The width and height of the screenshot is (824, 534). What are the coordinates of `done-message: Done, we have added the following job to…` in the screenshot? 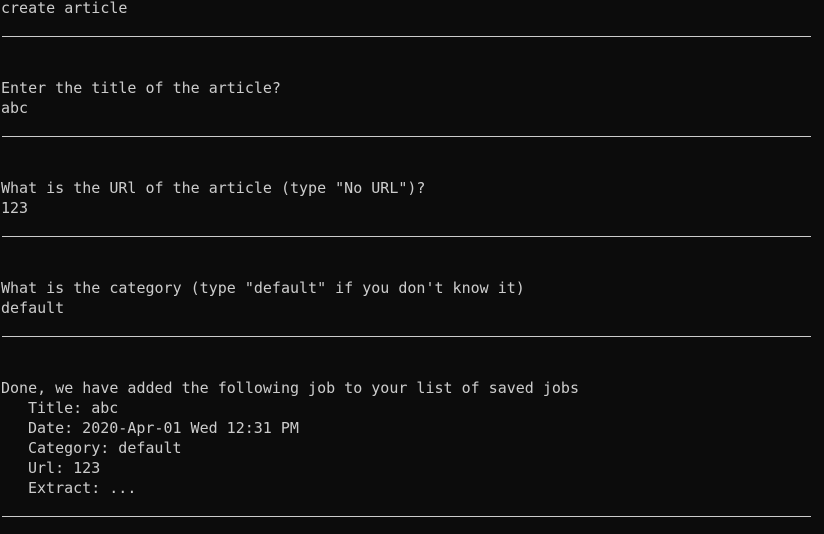 It's located at (290, 388).